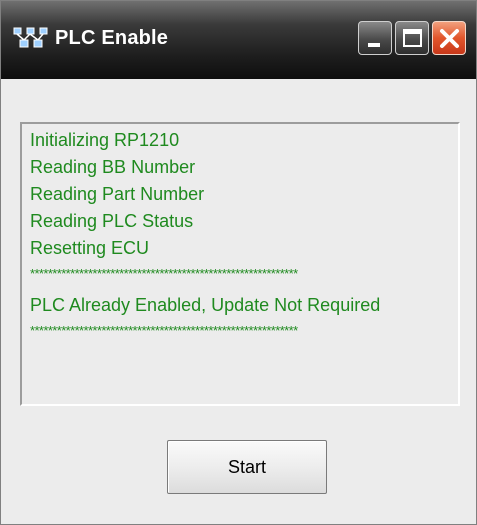 Image resolution: width=477 pixels, height=525 pixels. I want to click on close-button, so click(449, 38).